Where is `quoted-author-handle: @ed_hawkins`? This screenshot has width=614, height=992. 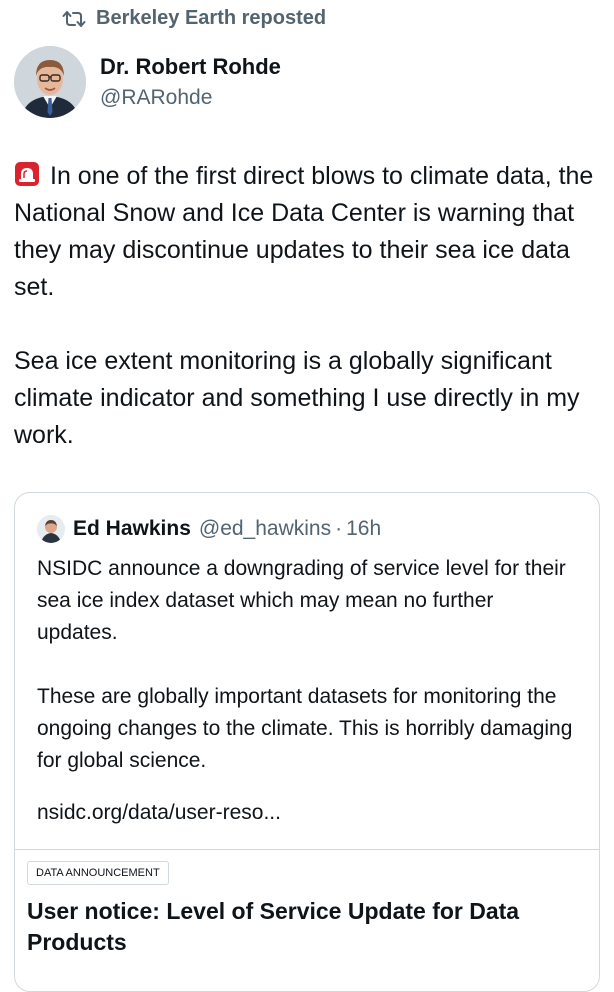 quoted-author-handle: @ed_hawkins is located at coordinates (265, 529).